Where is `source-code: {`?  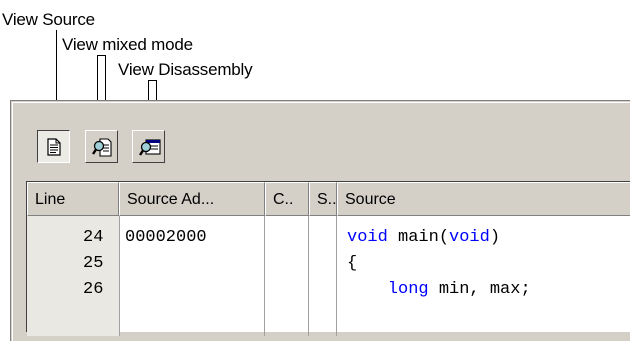 source-code: { is located at coordinates (352, 264).